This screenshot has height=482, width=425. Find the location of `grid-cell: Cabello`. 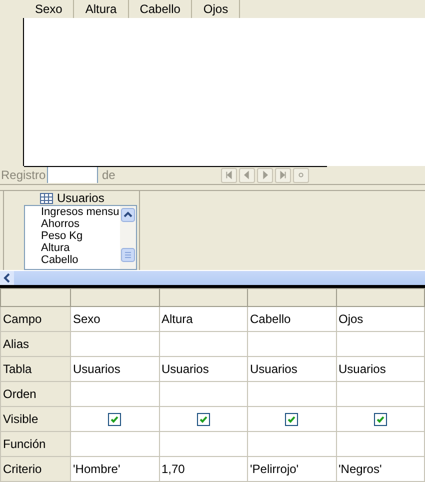

grid-cell: Cabello is located at coordinates (292, 319).